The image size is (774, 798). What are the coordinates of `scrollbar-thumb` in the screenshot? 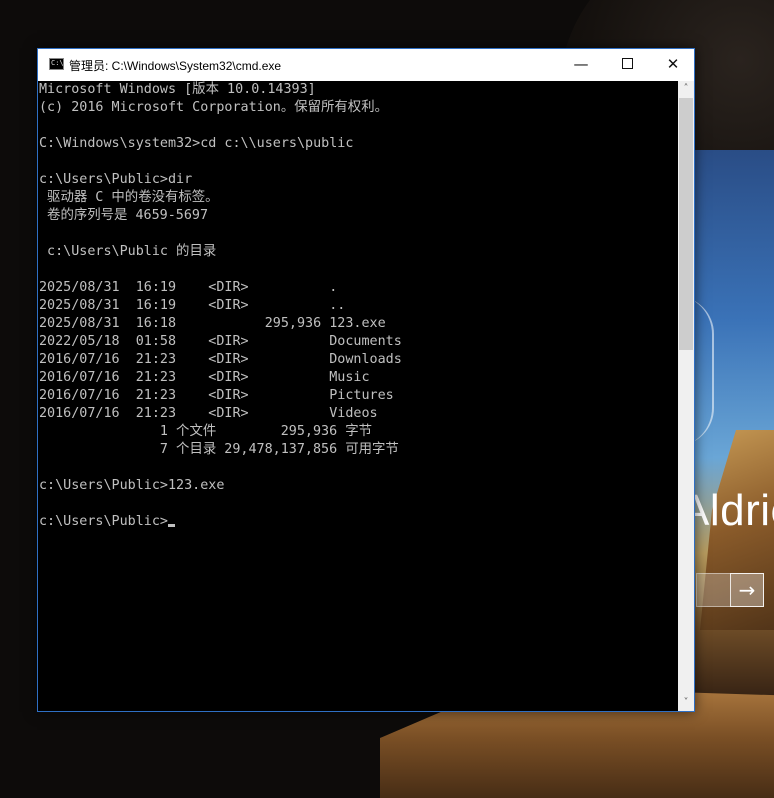 It's located at (686, 224).